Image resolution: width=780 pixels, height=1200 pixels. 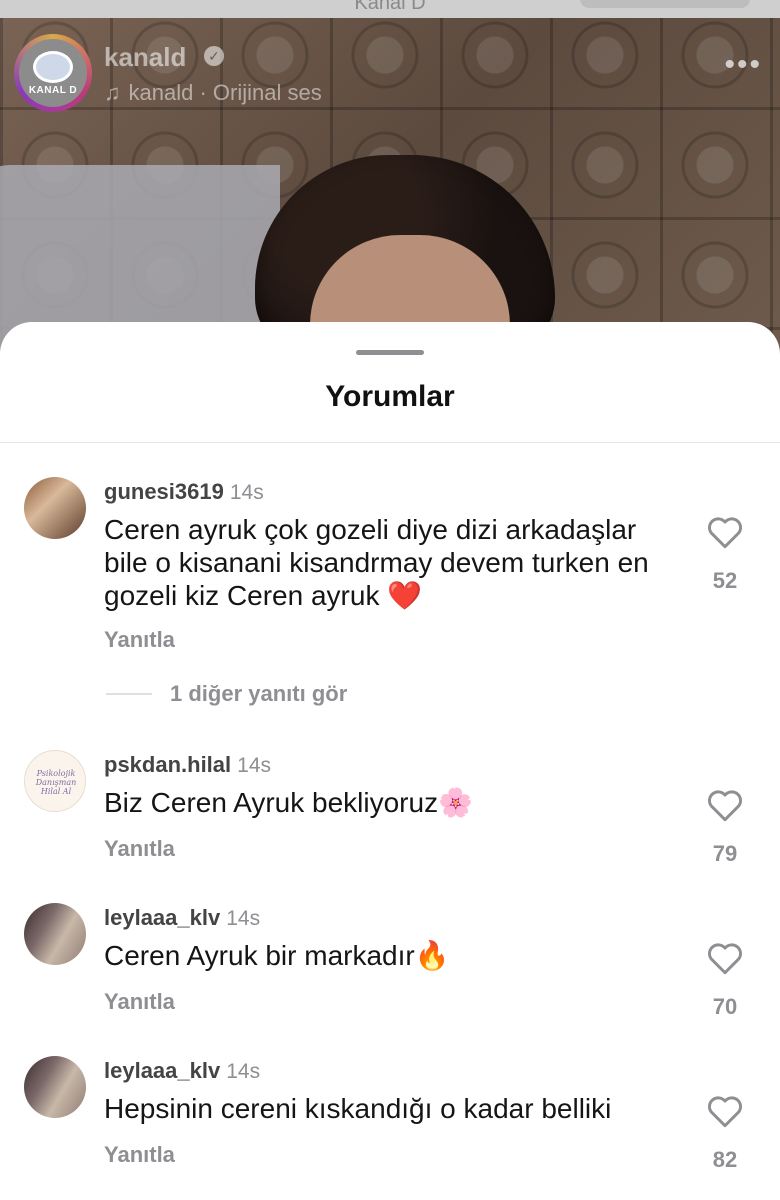 I want to click on music-note-icon: ♫, so click(x=112, y=92).